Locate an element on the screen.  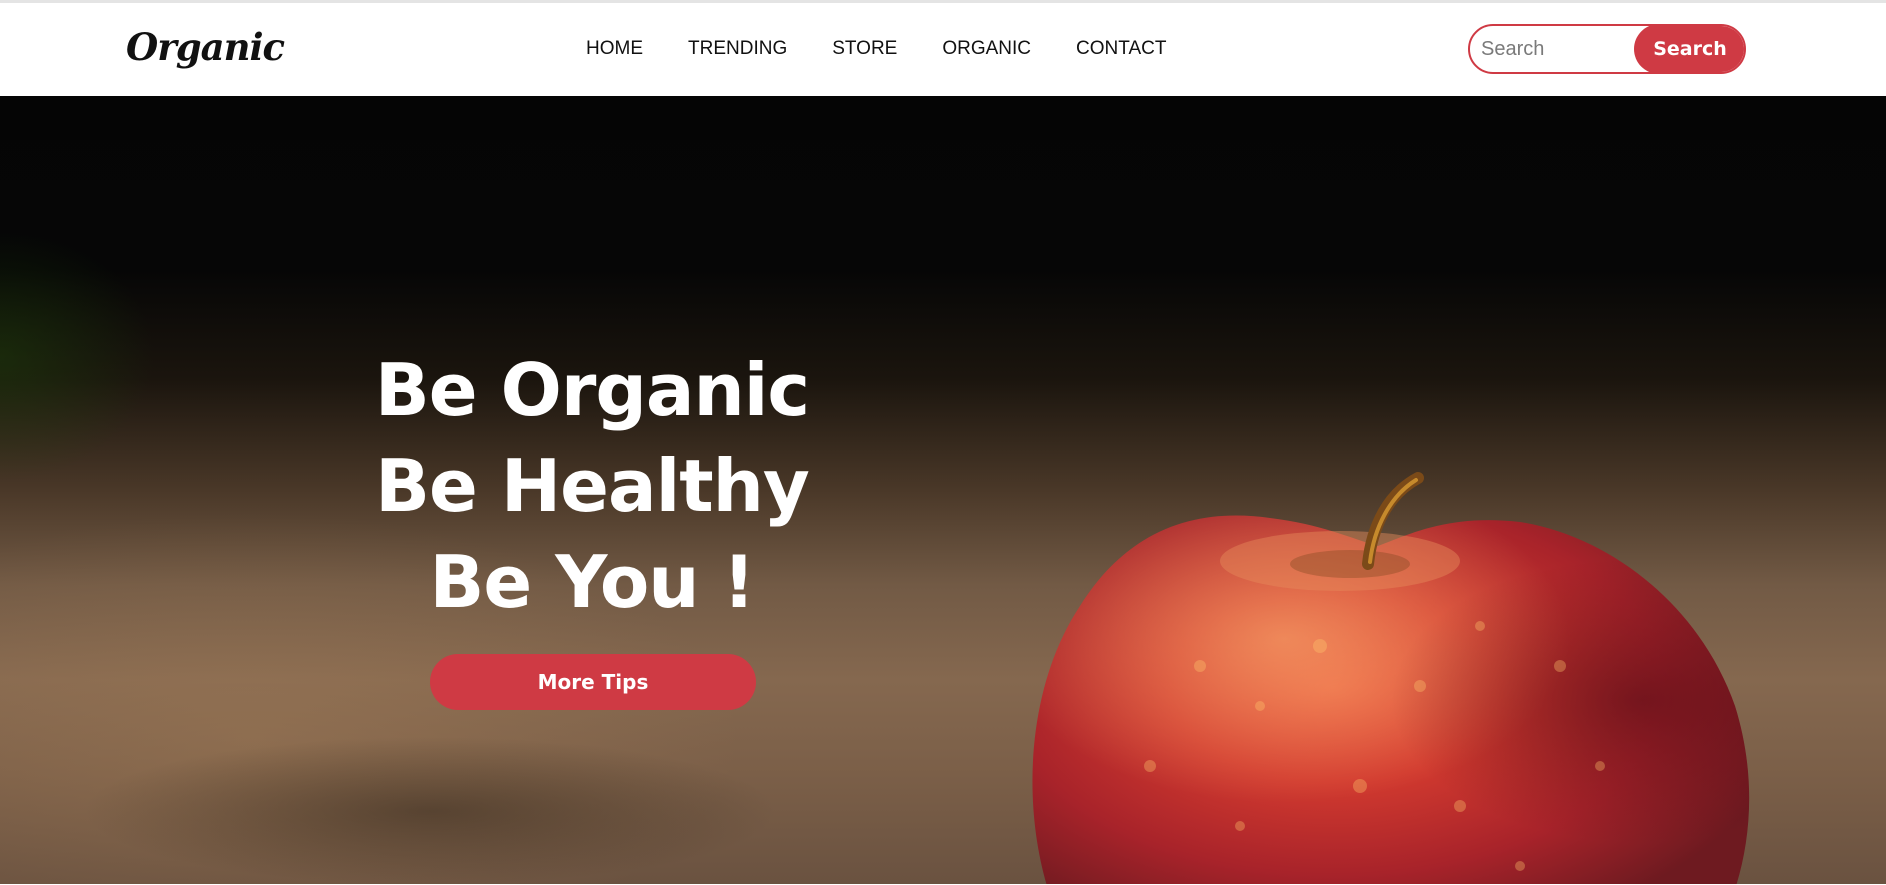
search-form: Search is located at coordinates (1607, 49).